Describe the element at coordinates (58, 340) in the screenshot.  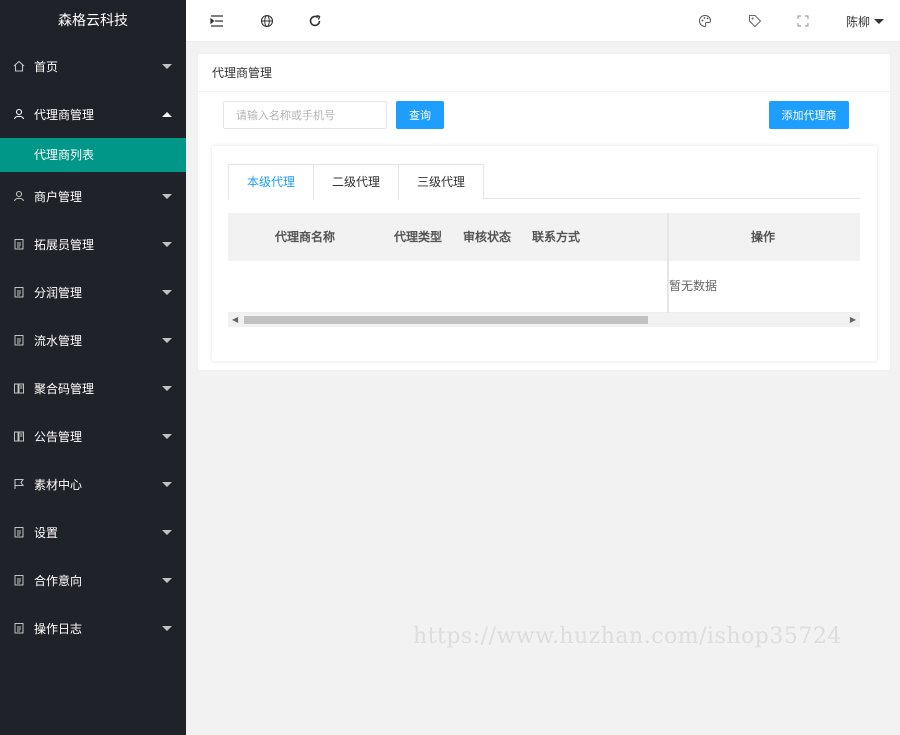
I see `sidebar-item-label: 流水管理` at that location.